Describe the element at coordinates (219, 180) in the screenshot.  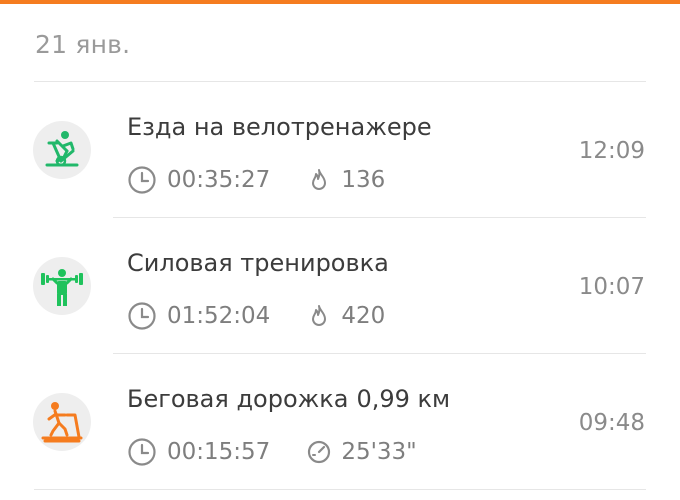
I see `activity-duration: 00:35:27` at that location.